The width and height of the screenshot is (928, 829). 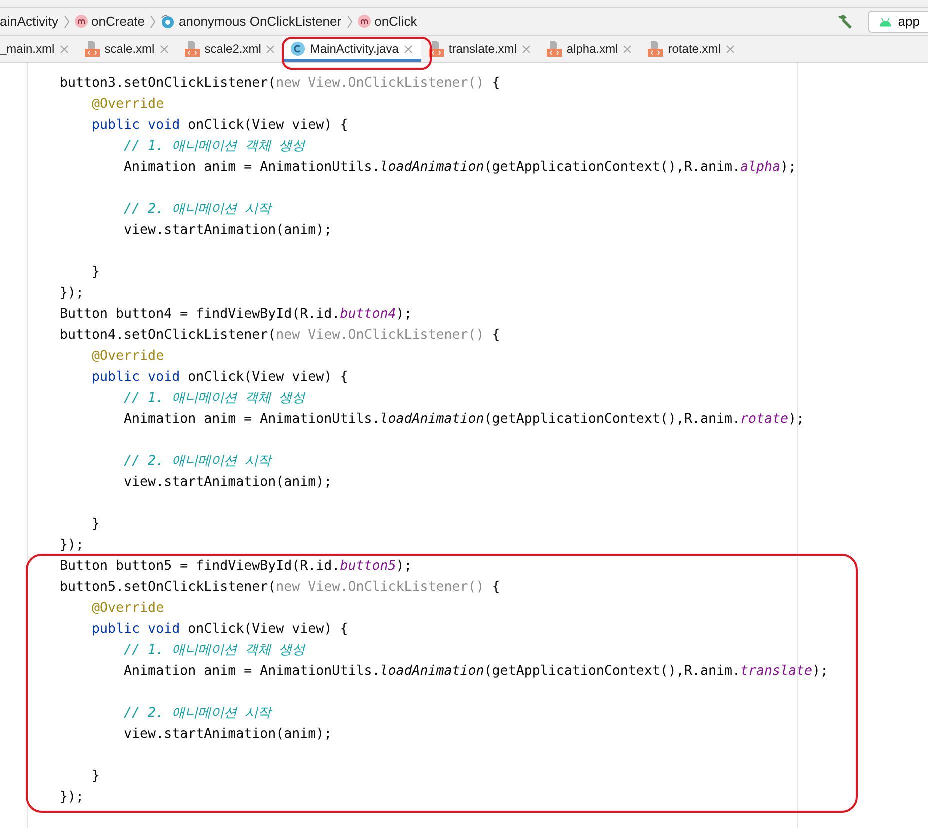 I want to click on breadcrumb-item: onClick, so click(x=388, y=22).